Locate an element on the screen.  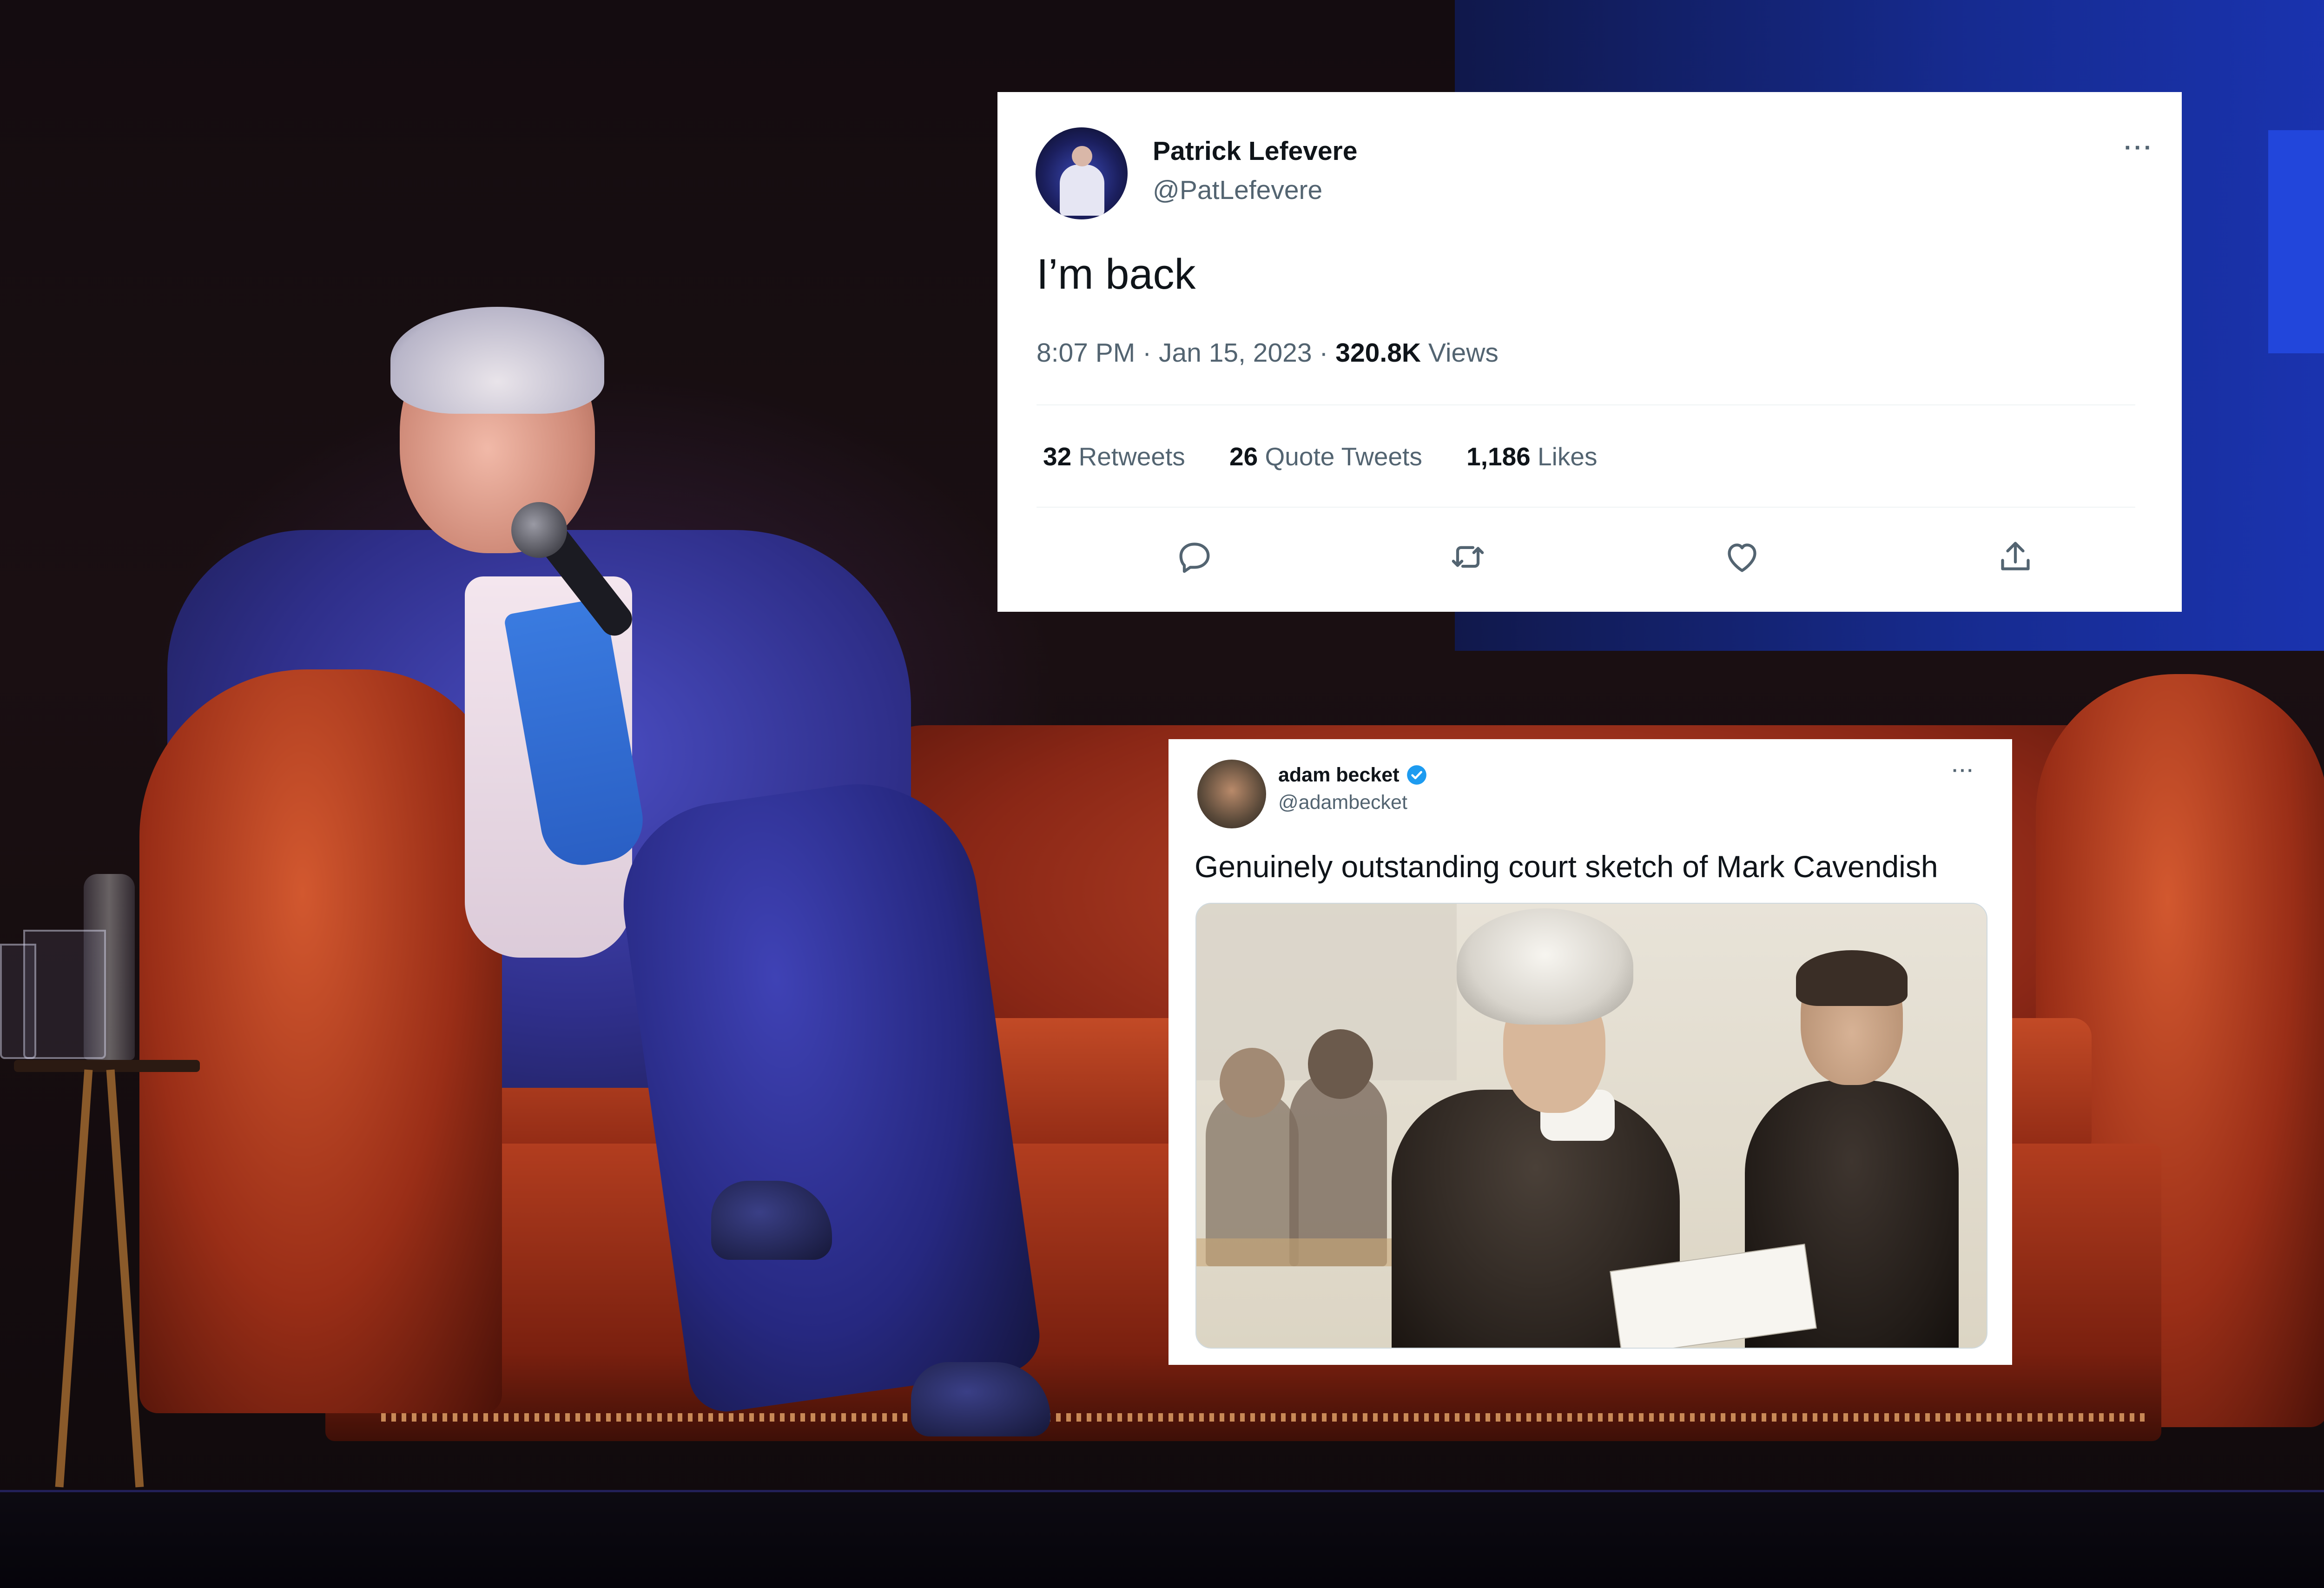
like-button is located at coordinates (1742, 557).